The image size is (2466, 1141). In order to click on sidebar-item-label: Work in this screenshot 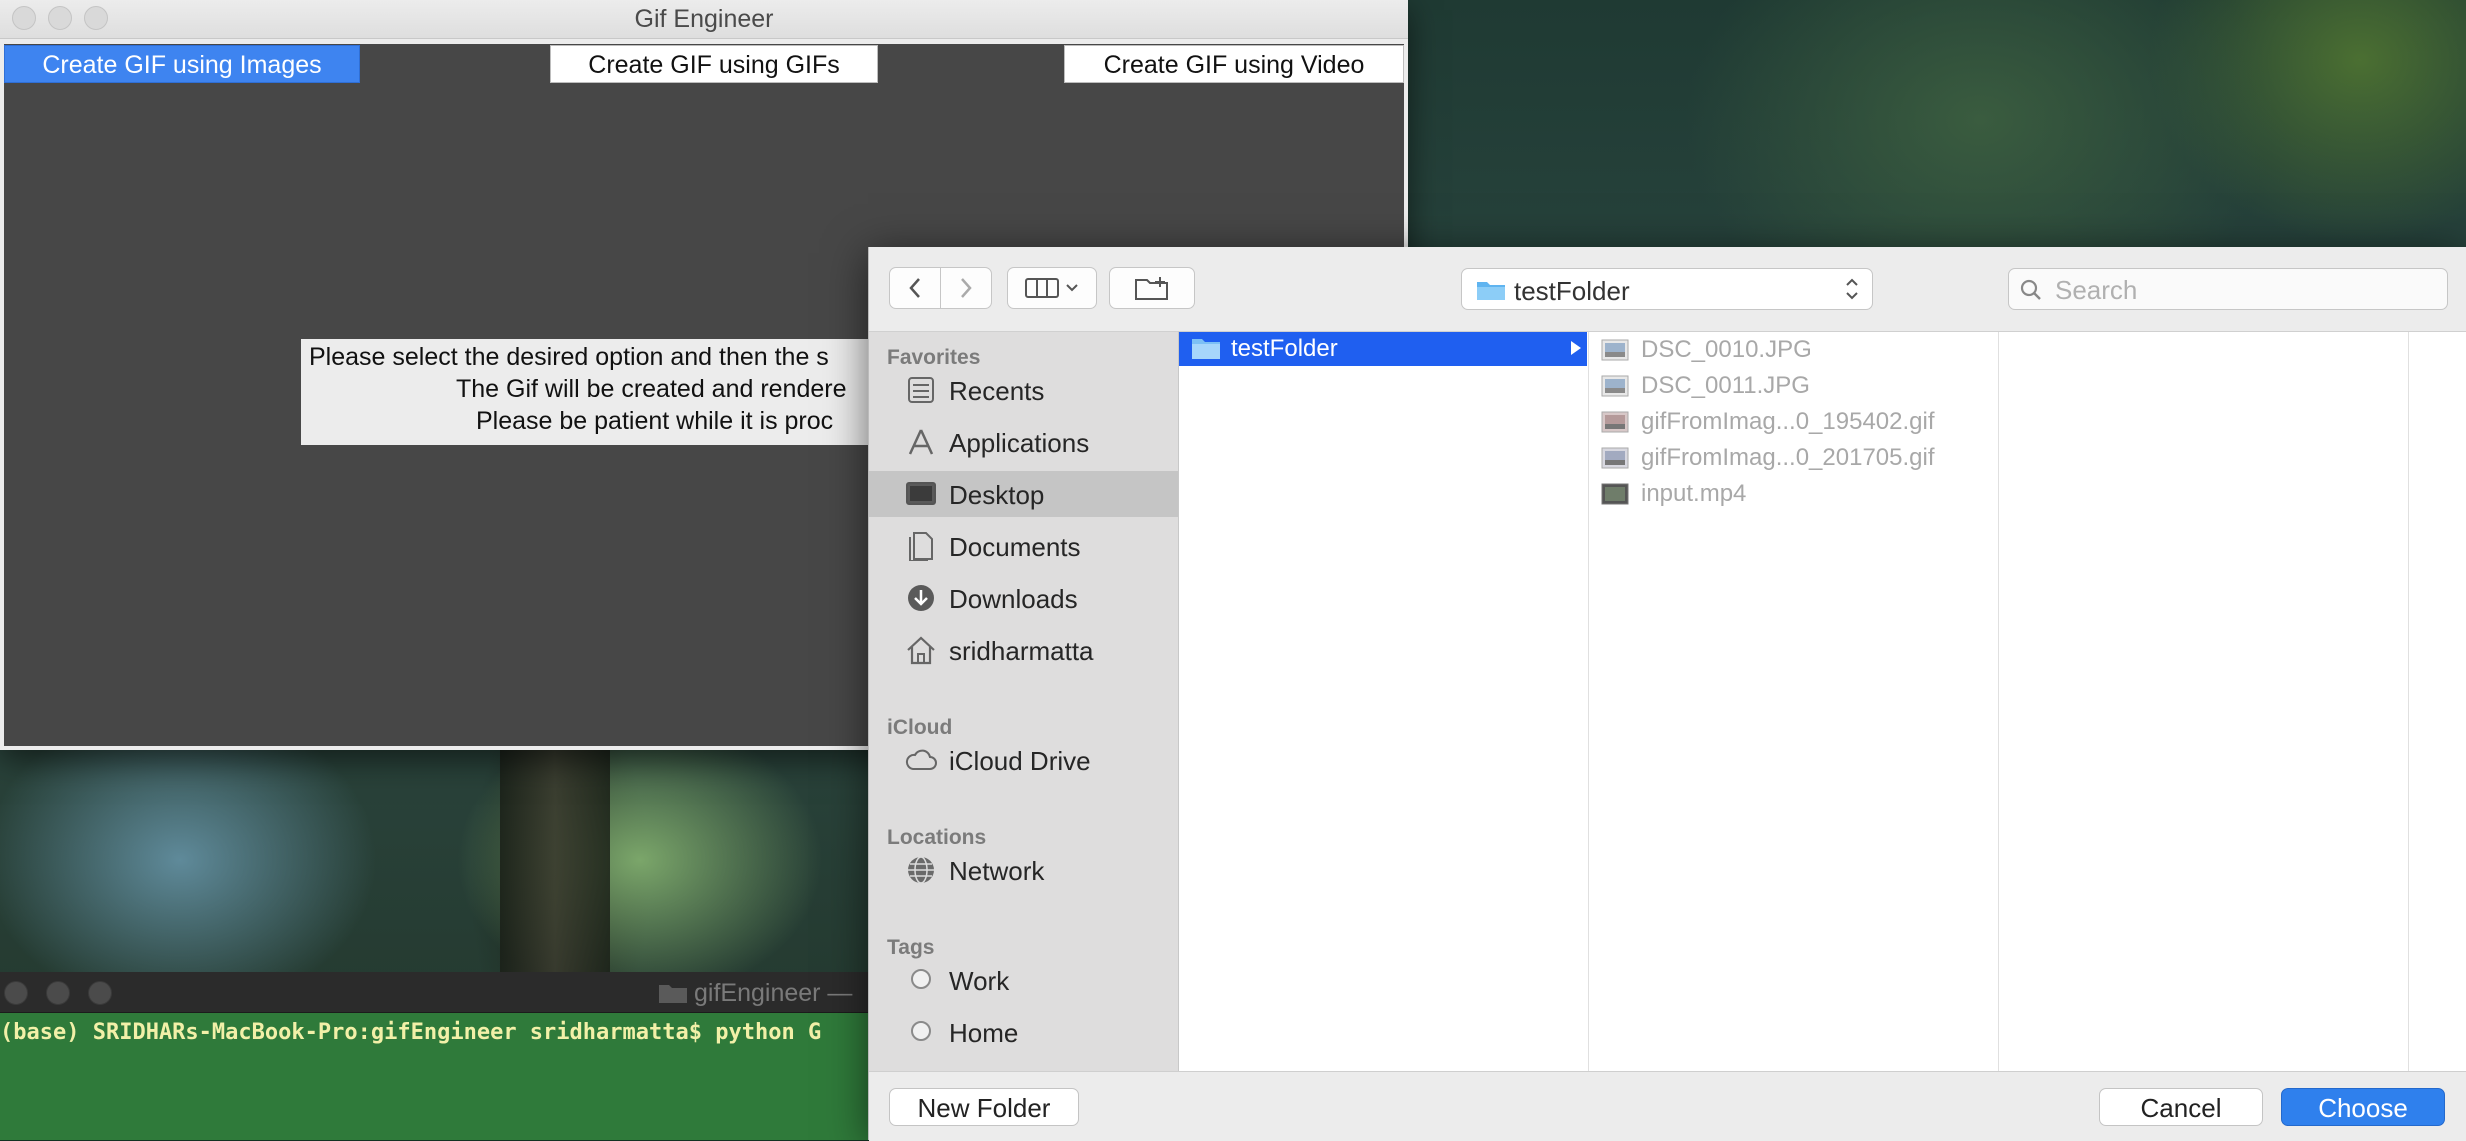, I will do `click(979, 981)`.